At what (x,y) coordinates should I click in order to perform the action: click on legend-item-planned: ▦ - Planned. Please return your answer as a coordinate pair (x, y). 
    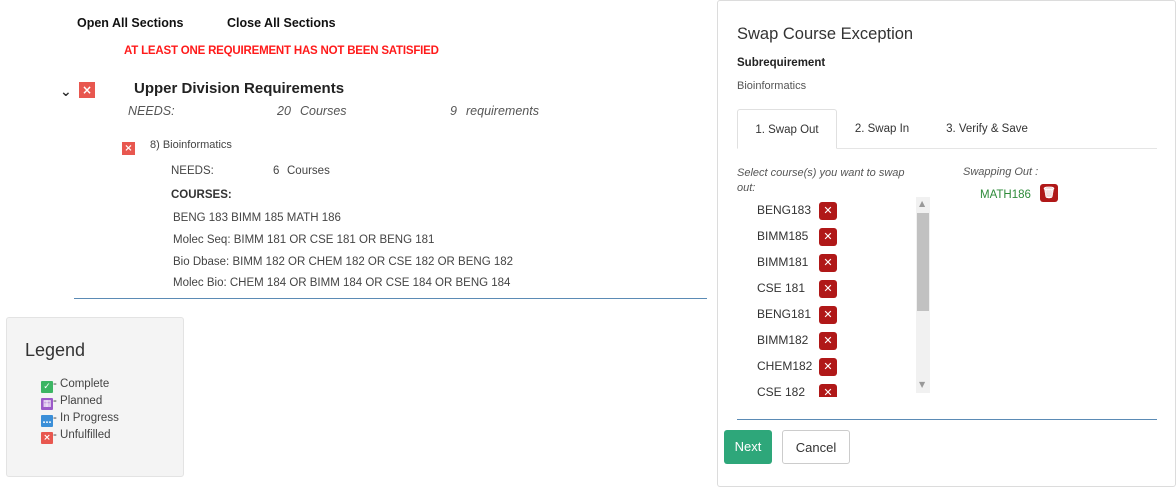
    Looking at the image, I should click on (80, 402).